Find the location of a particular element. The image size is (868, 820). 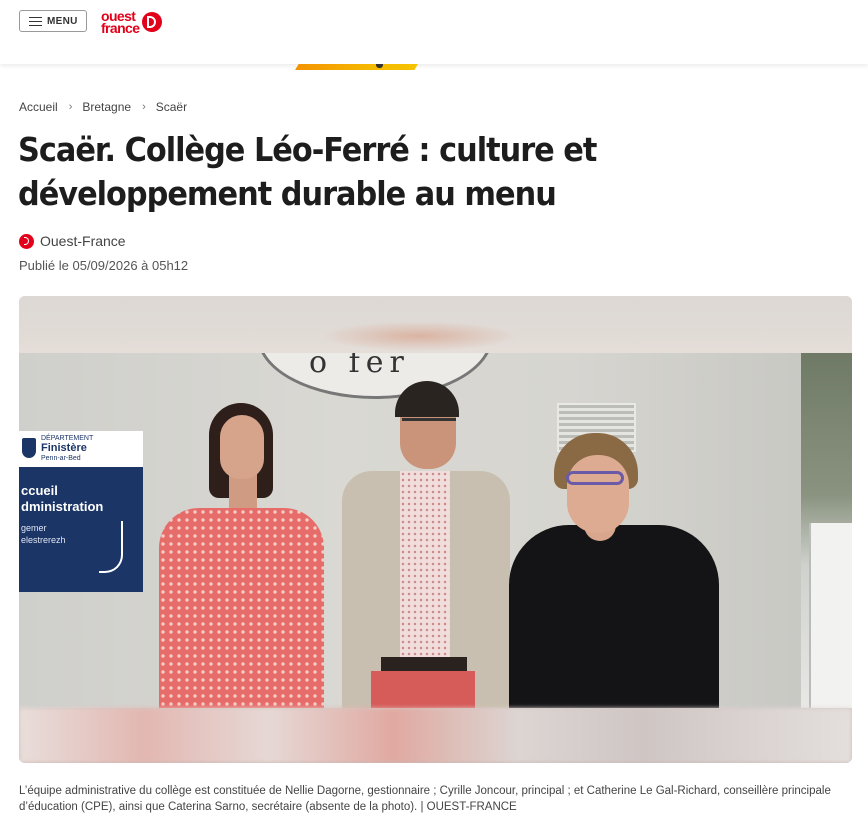

breadcrumb-home: Accueil is located at coordinates (38, 107).